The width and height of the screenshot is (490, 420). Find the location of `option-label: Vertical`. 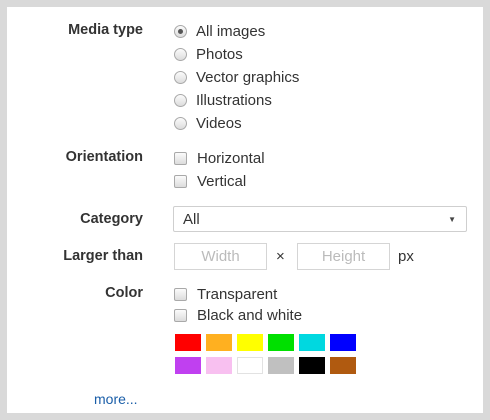

option-label: Vertical is located at coordinates (222, 181).